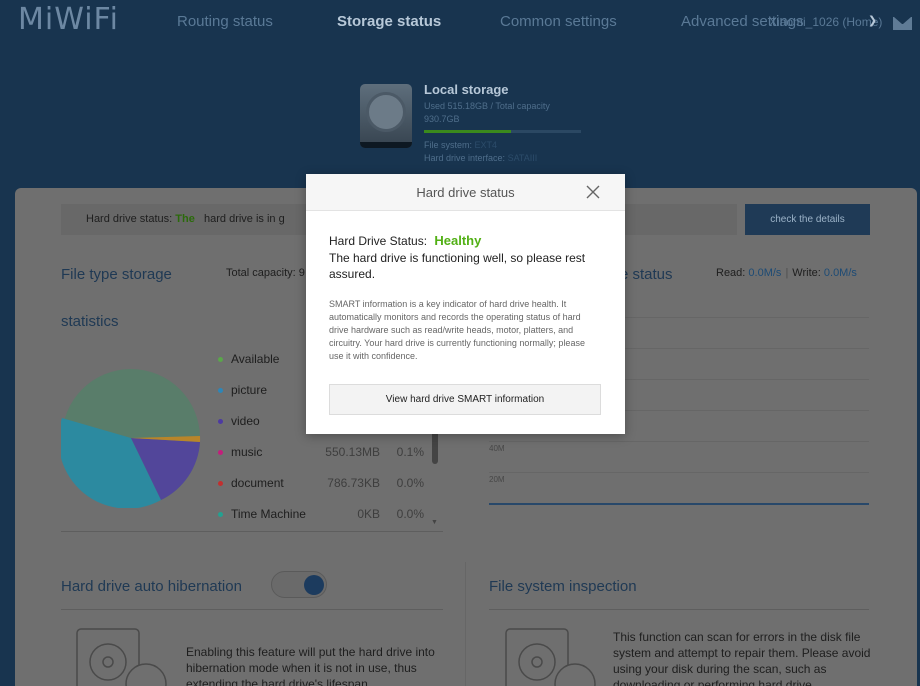  I want to click on modal-status-line: Hard Drive Status: Healthy, so click(405, 240).